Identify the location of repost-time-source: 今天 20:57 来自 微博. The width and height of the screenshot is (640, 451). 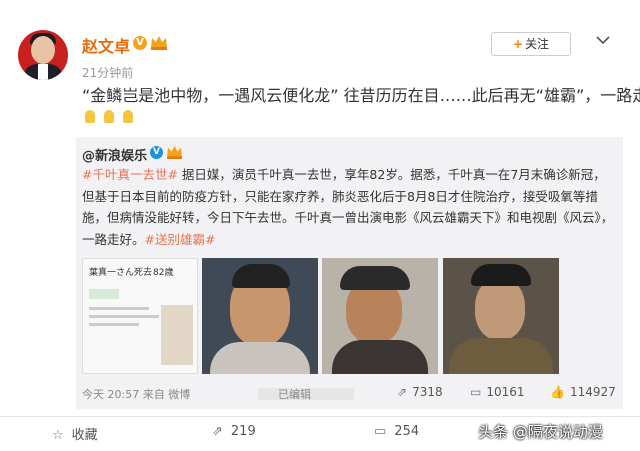
(136, 394).